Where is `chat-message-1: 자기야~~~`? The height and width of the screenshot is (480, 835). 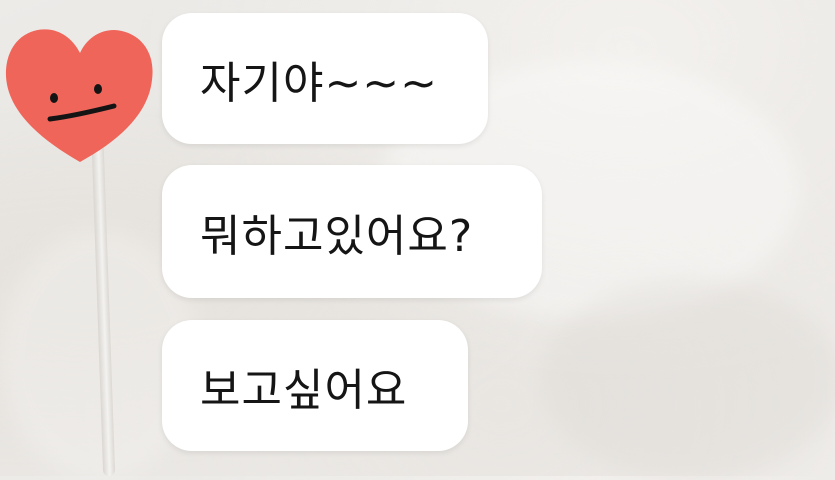
chat-message-1: 자기야~~~ is located at coordinates (325, 78).